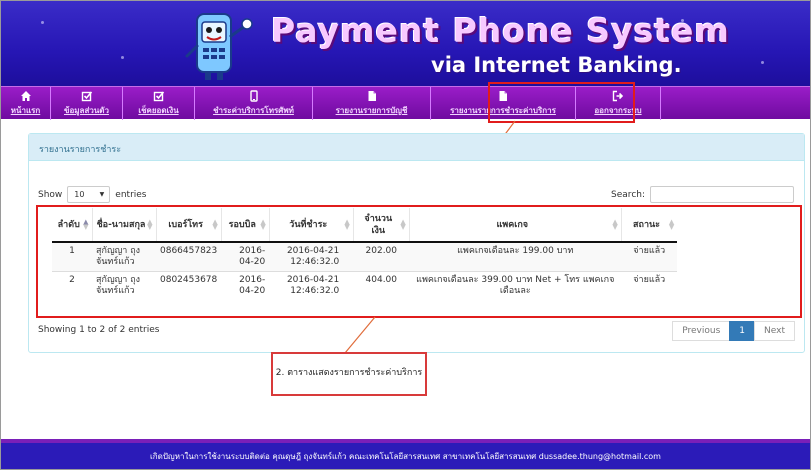  Describe the element at coordinates (372, 96) in the screenshot. I see `file-icon` at that location.